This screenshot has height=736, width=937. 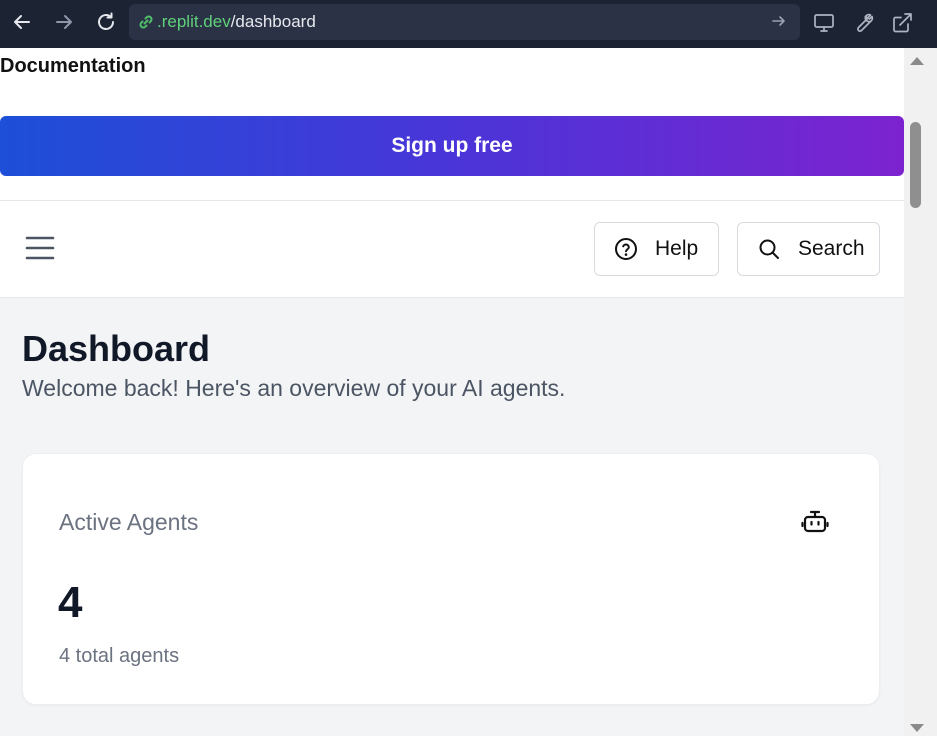 What do you see at coordinates (780, 22) in the screenshot?
I see `go-arrow-icon` at bounding box center [780, 22].